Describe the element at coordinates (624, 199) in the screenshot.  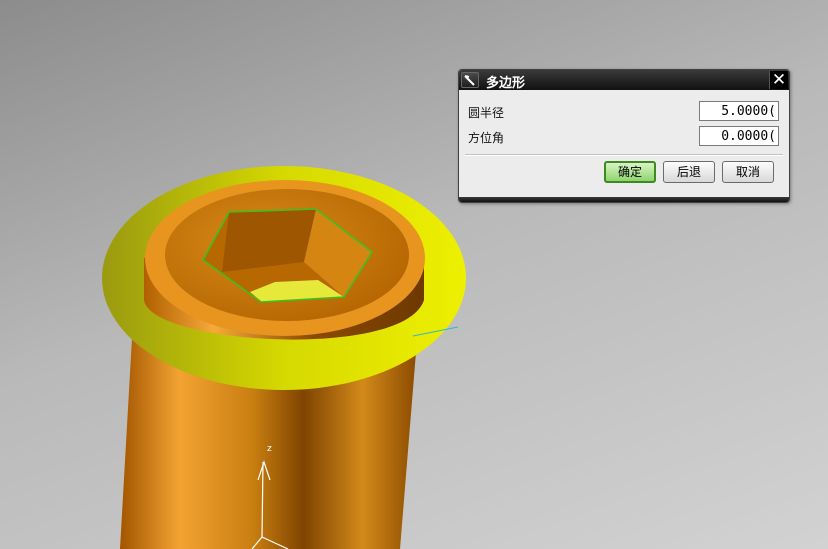
I see `dialog-bottom-bar` at that location.